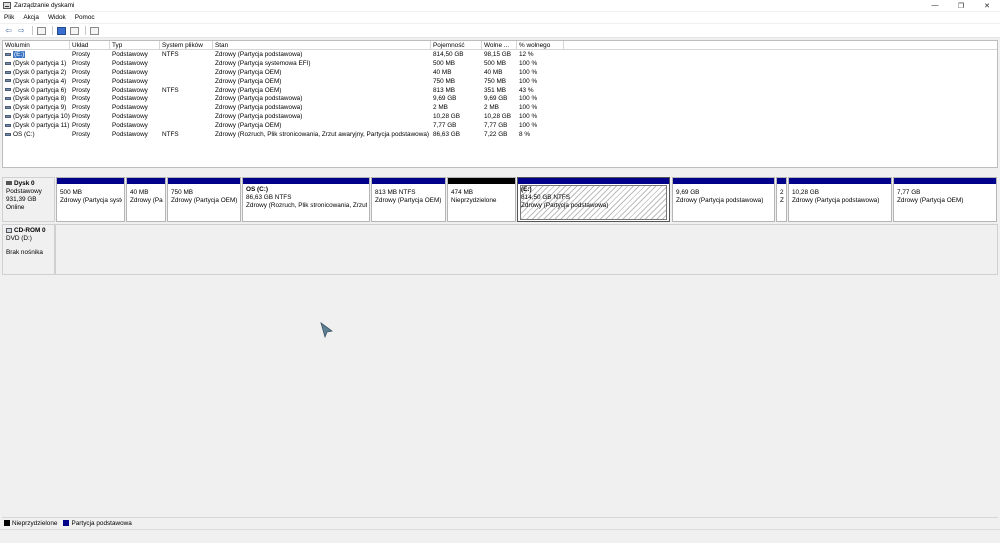 The height and width of the screenshot is (543, 1000). I want to click on partition-block: 750 MB Zdrowy (Partycja OEM), so click(204, 199).